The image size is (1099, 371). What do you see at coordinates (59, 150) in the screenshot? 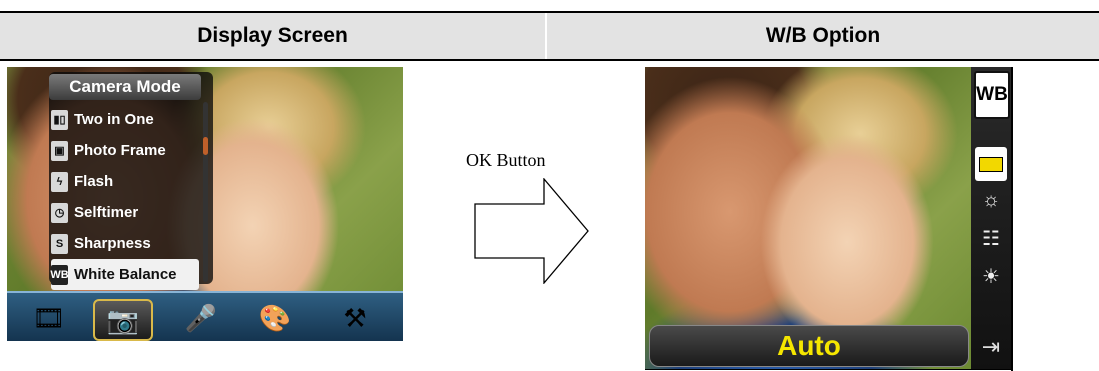
I see `photo-frame-icon: ▣` at bounding box center [59, 150].